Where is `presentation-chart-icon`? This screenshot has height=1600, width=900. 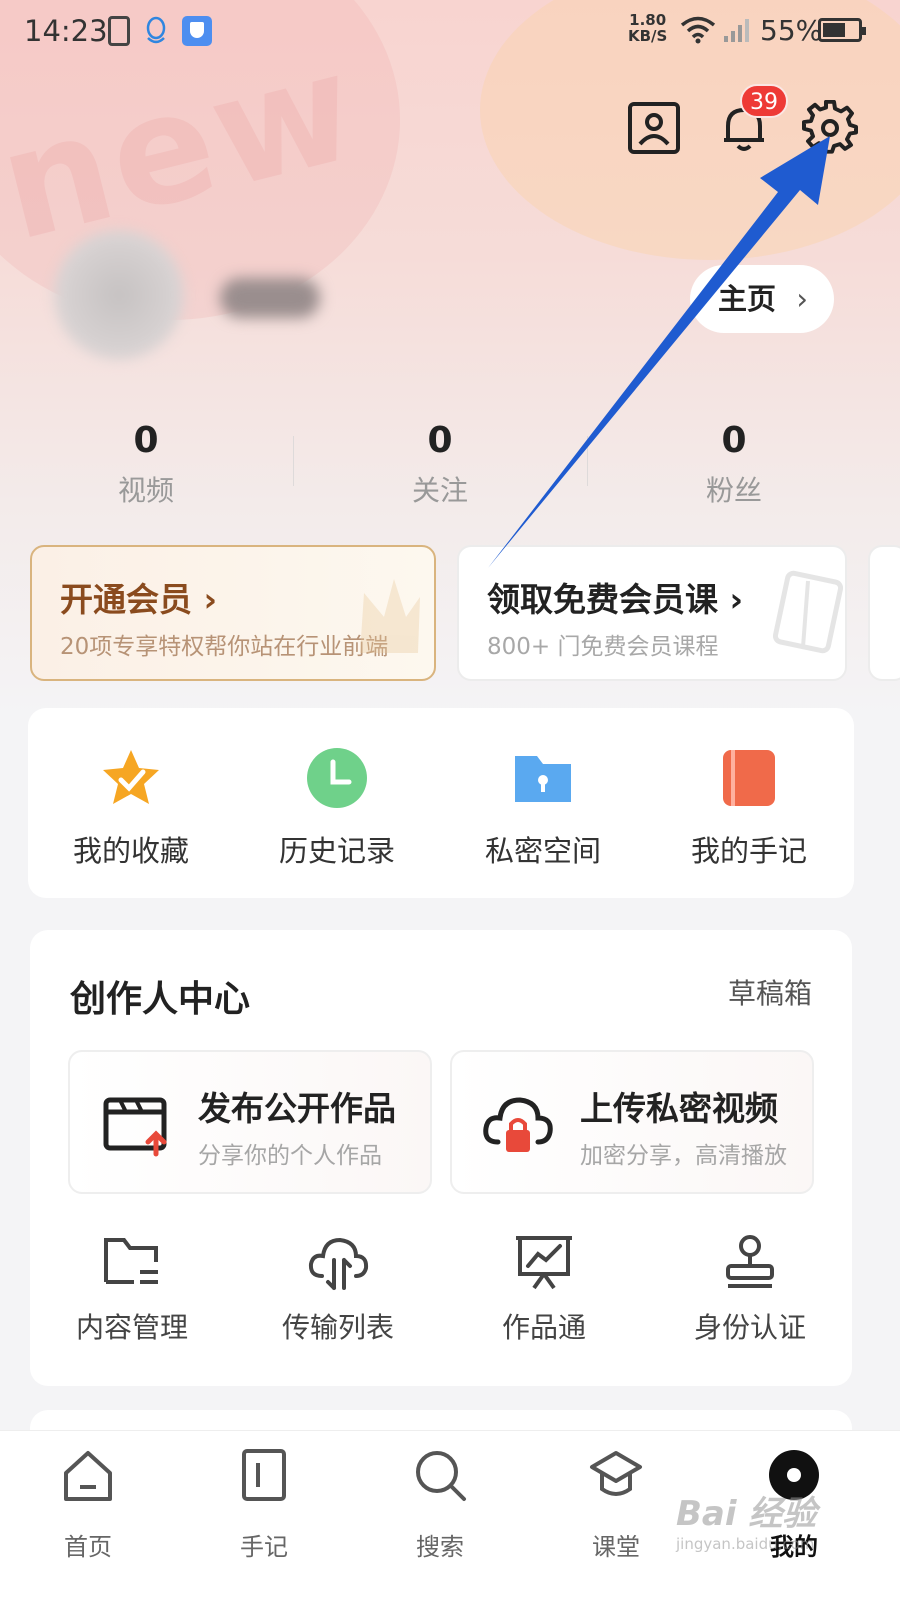
presentation-chart-icon is located at coordinates (544, 1263).